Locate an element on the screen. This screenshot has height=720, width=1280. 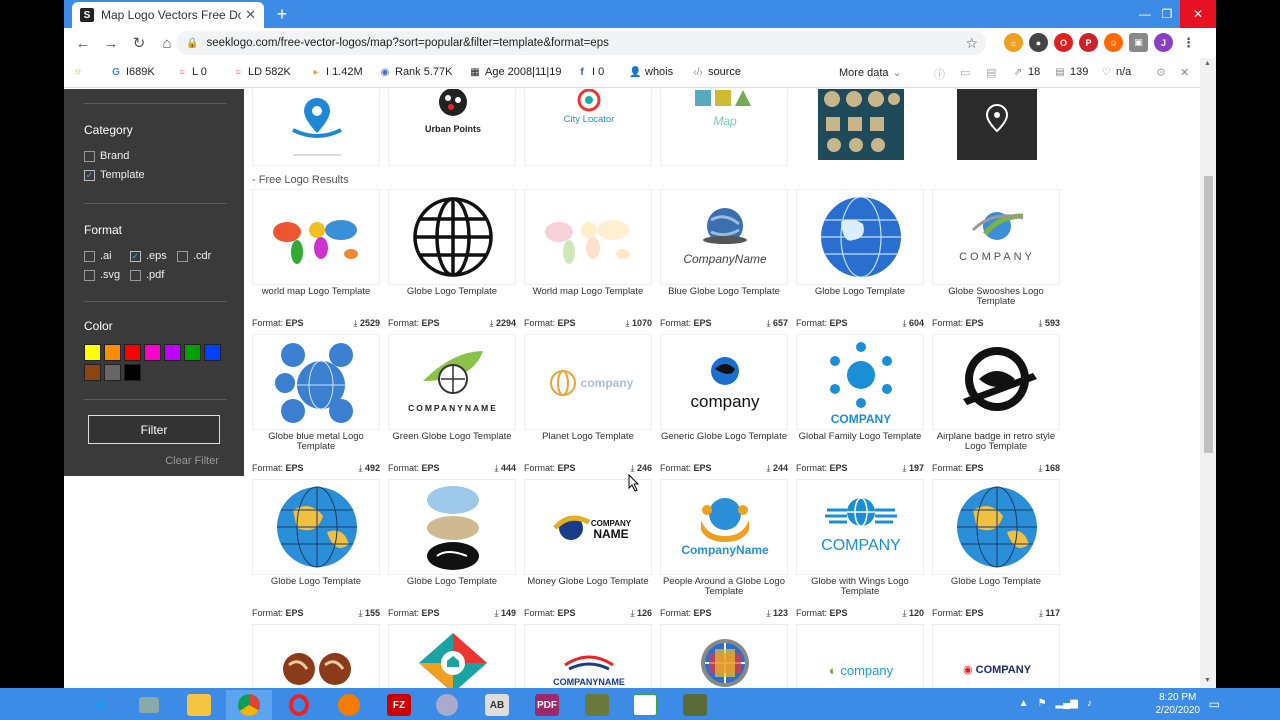
notifications-icon: ▭ is located at coordinates (1214, 704).